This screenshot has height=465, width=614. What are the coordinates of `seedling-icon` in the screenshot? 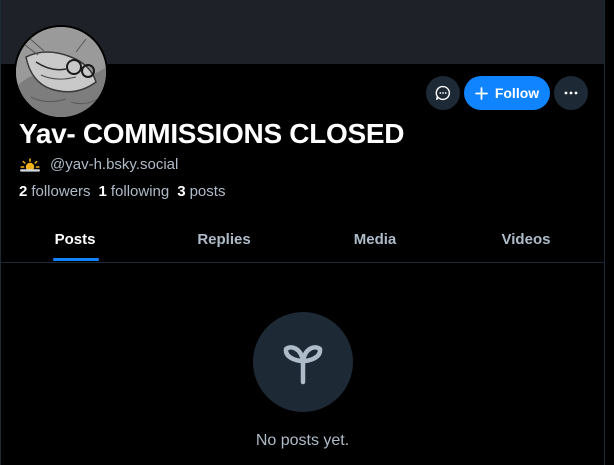 It's located at (303, 365).